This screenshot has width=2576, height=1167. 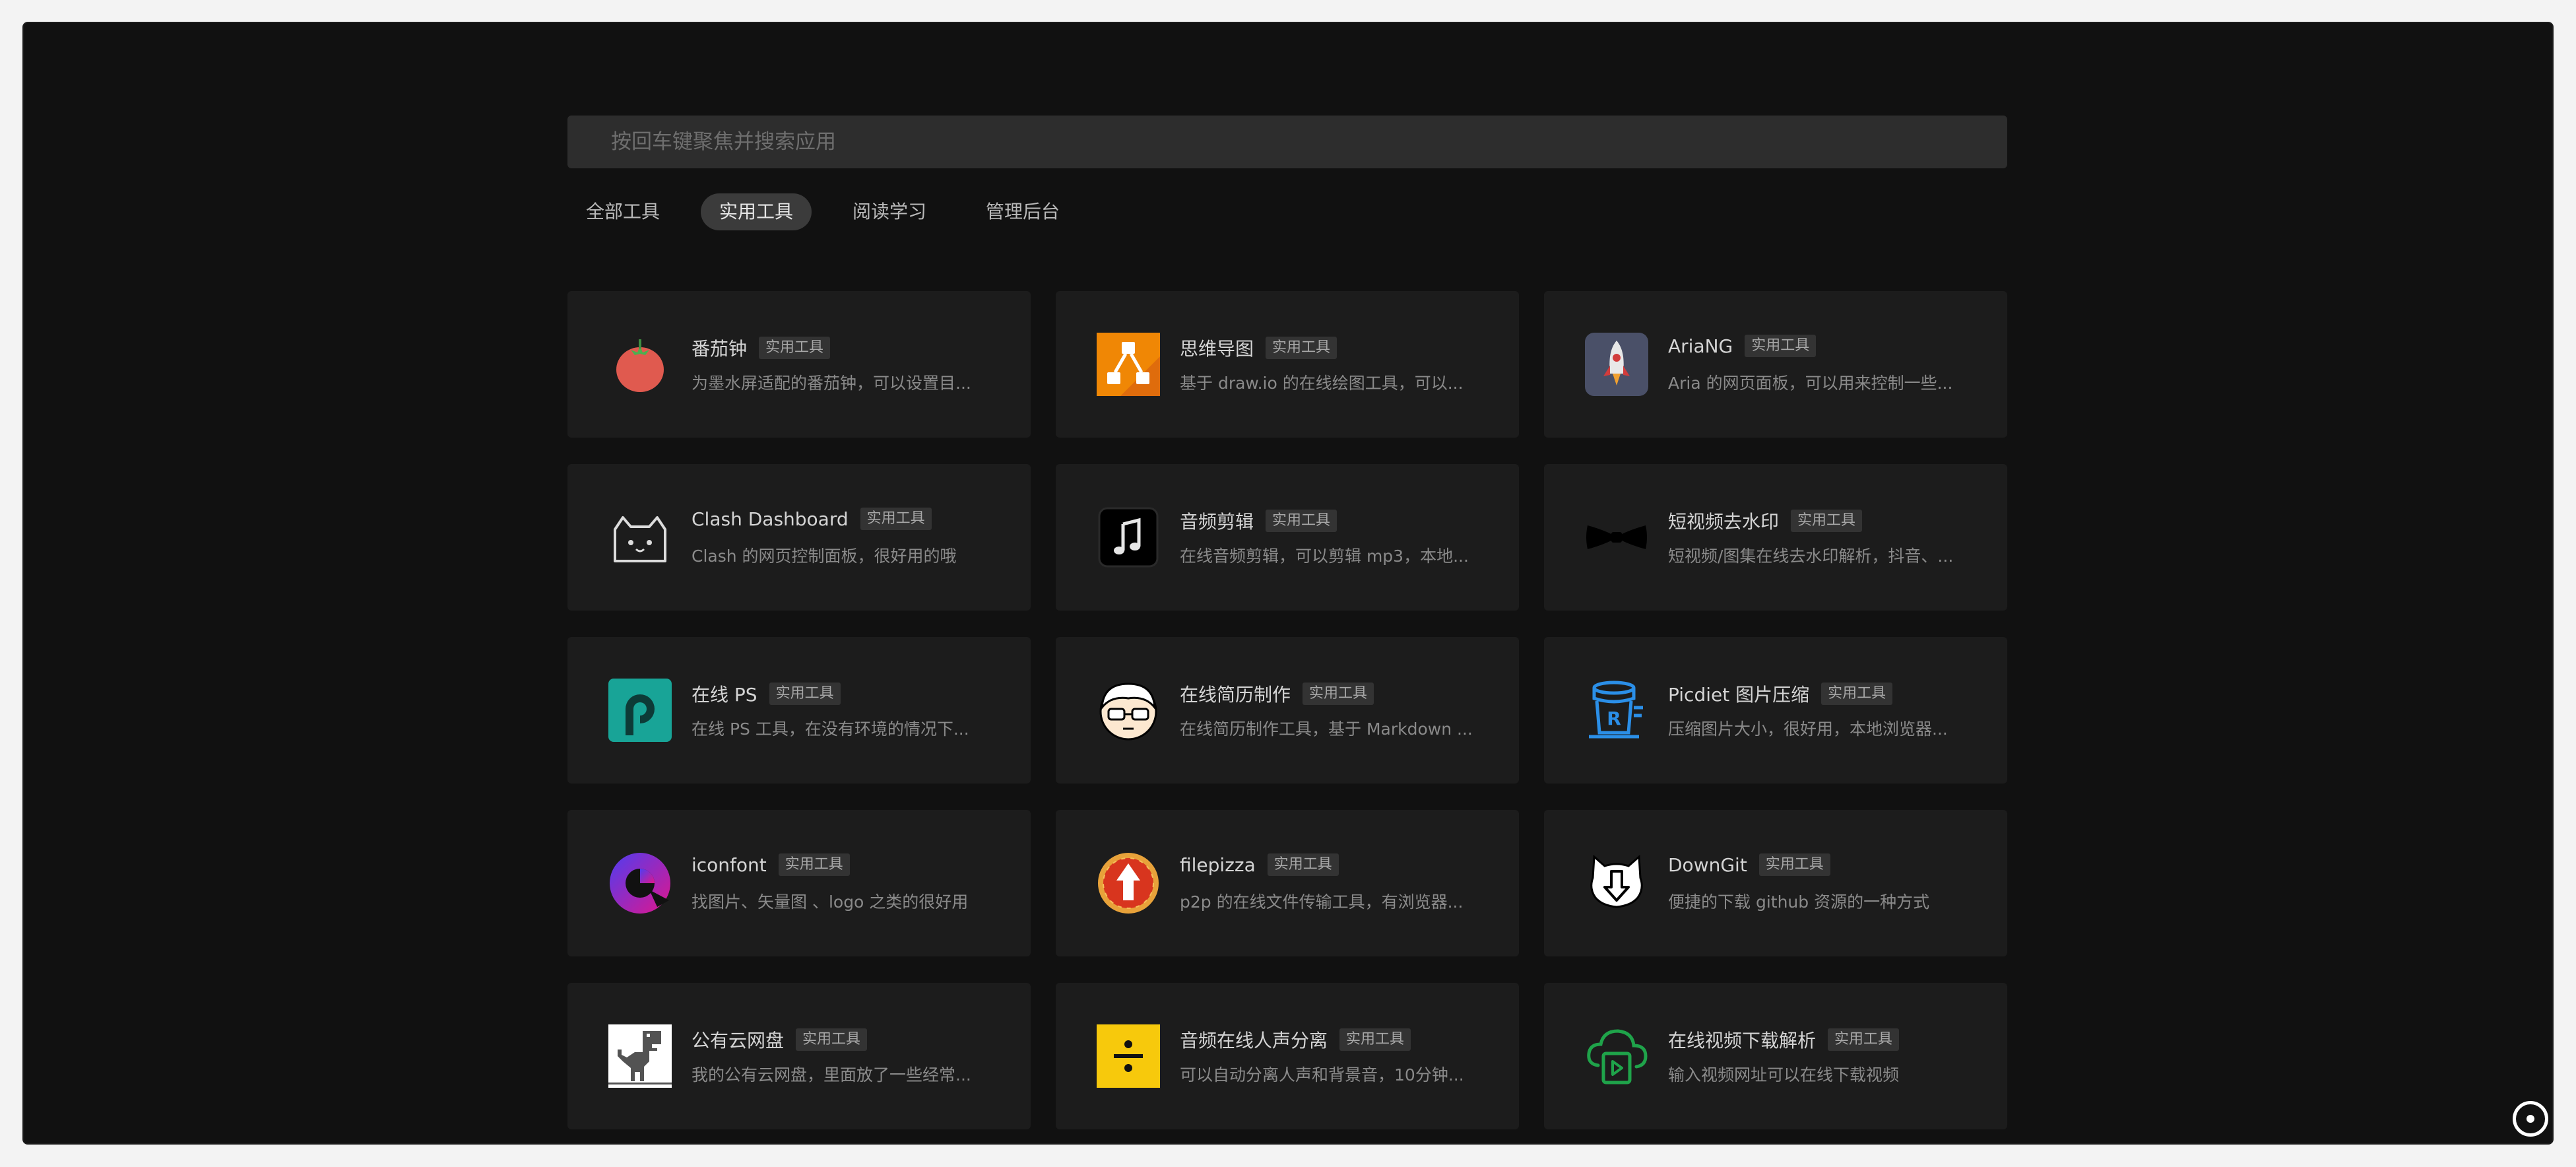 I want to click on card-title: 在线简历制作, so click(x=1235, y=695).